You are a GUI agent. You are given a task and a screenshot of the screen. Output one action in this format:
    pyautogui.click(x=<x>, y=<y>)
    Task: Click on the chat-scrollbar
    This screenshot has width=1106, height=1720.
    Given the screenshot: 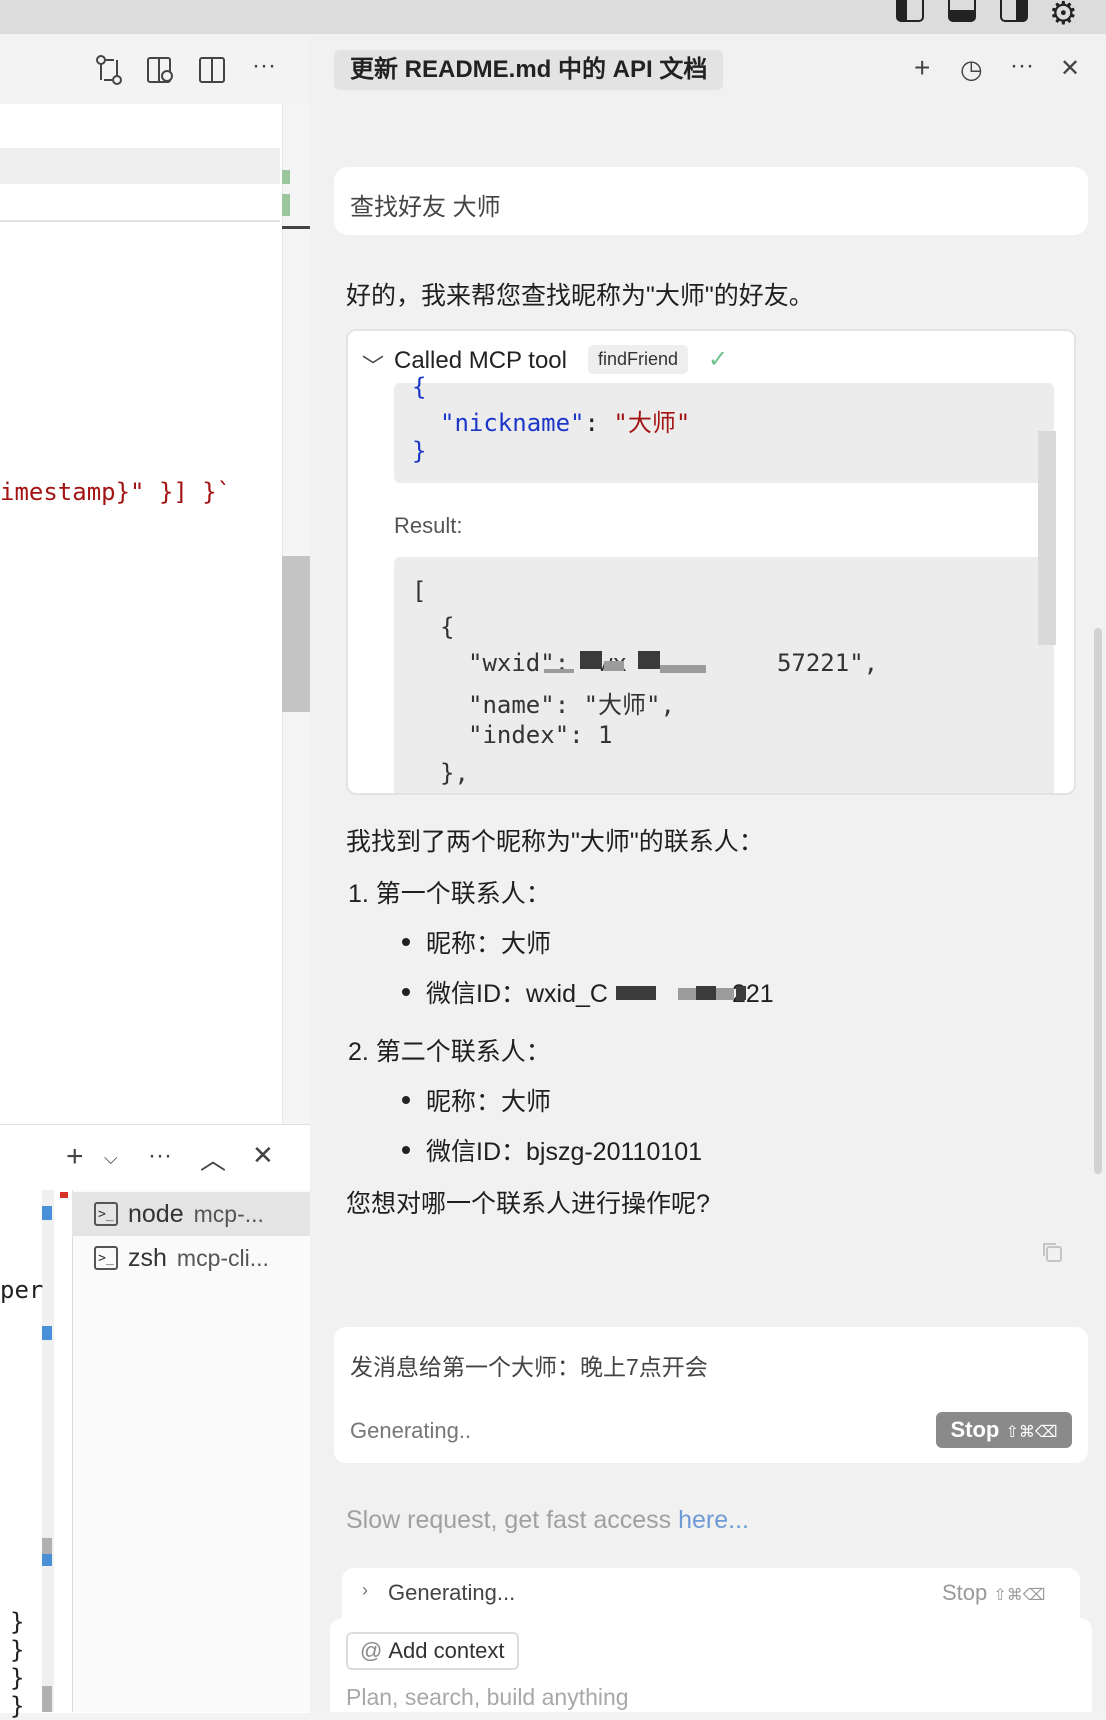 What is the action you would take?
    pyautogui.click(x=1098, y=901)
    